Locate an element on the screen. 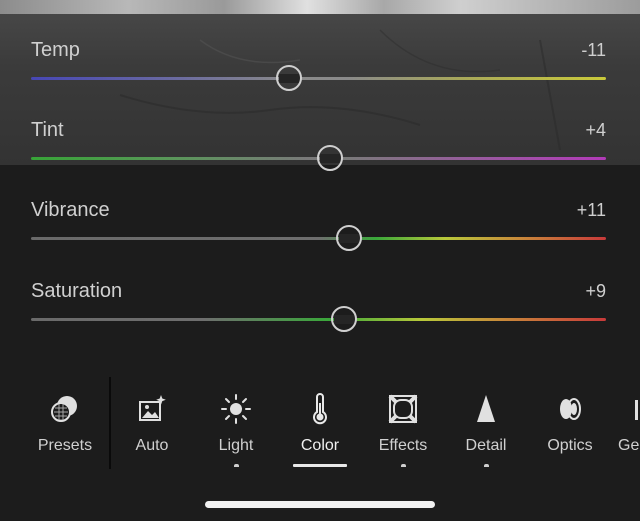  saturation-thumb is located at coordinates (344, 319).